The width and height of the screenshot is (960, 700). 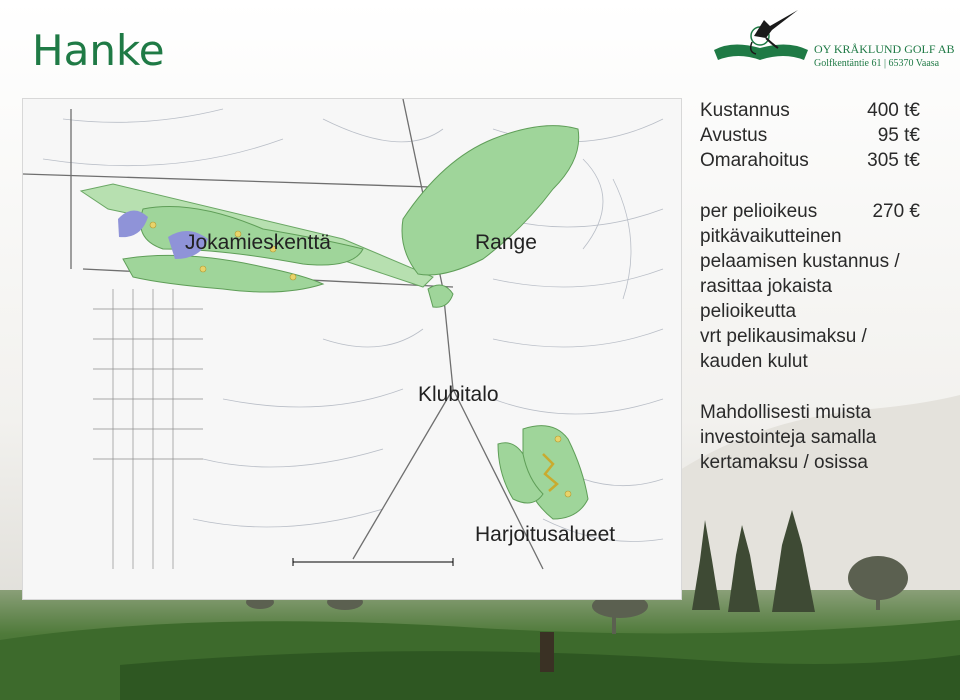 What do you see at coordinates (898, 135) in the screenshot?
I see `finance-value: 95 t€` at bounding box center [898, 135].